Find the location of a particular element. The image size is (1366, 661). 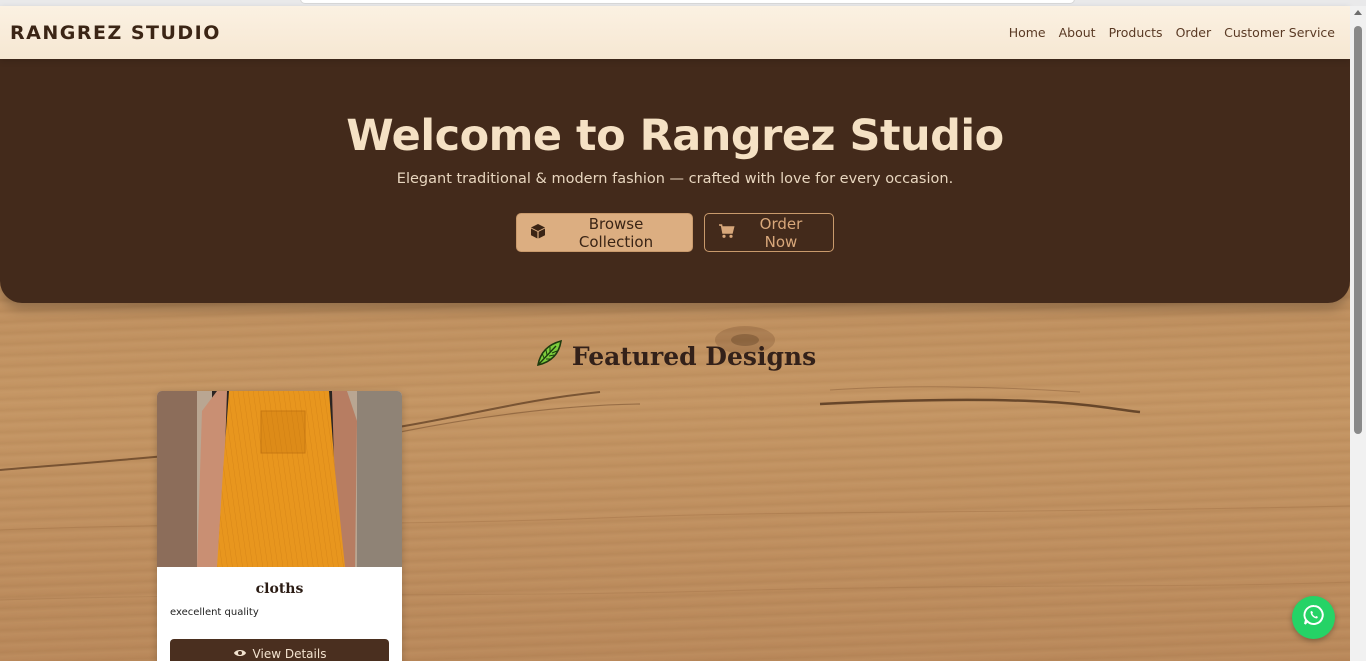

leaf-icon is located at coordinates (549, 356).